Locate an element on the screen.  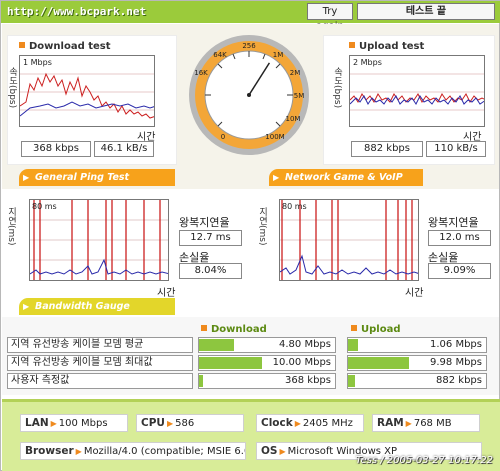
try-again-button: Try again is located at coordinates (330, 17).